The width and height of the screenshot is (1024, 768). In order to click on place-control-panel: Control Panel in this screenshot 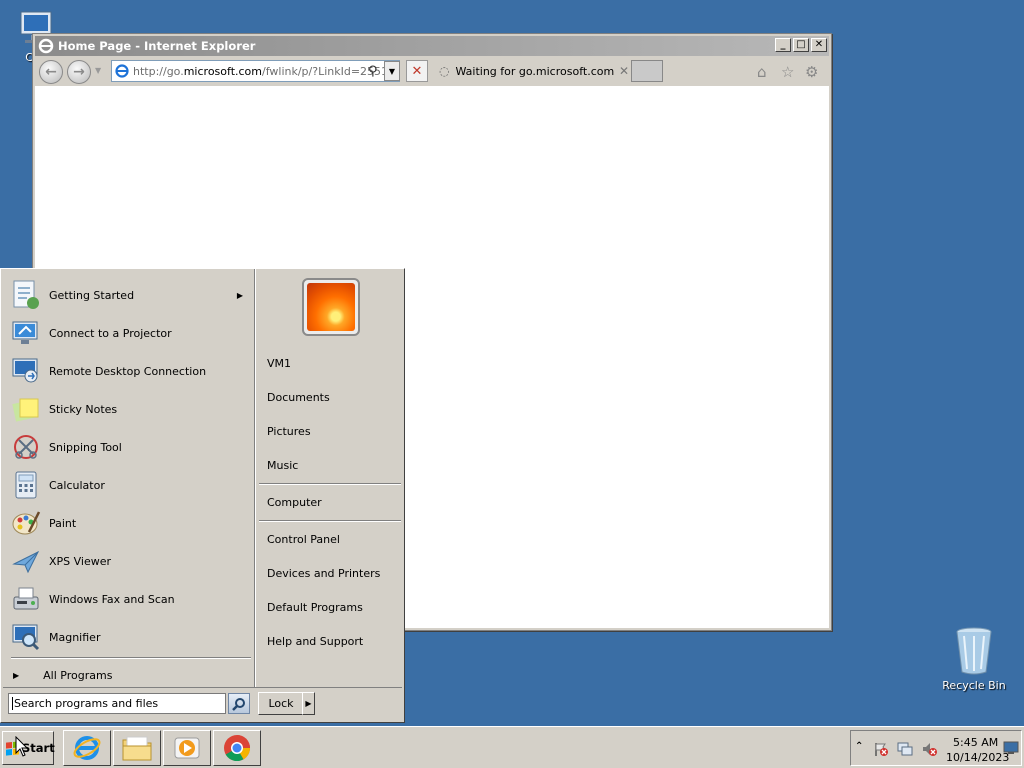, I will do `click(303, 539)`.